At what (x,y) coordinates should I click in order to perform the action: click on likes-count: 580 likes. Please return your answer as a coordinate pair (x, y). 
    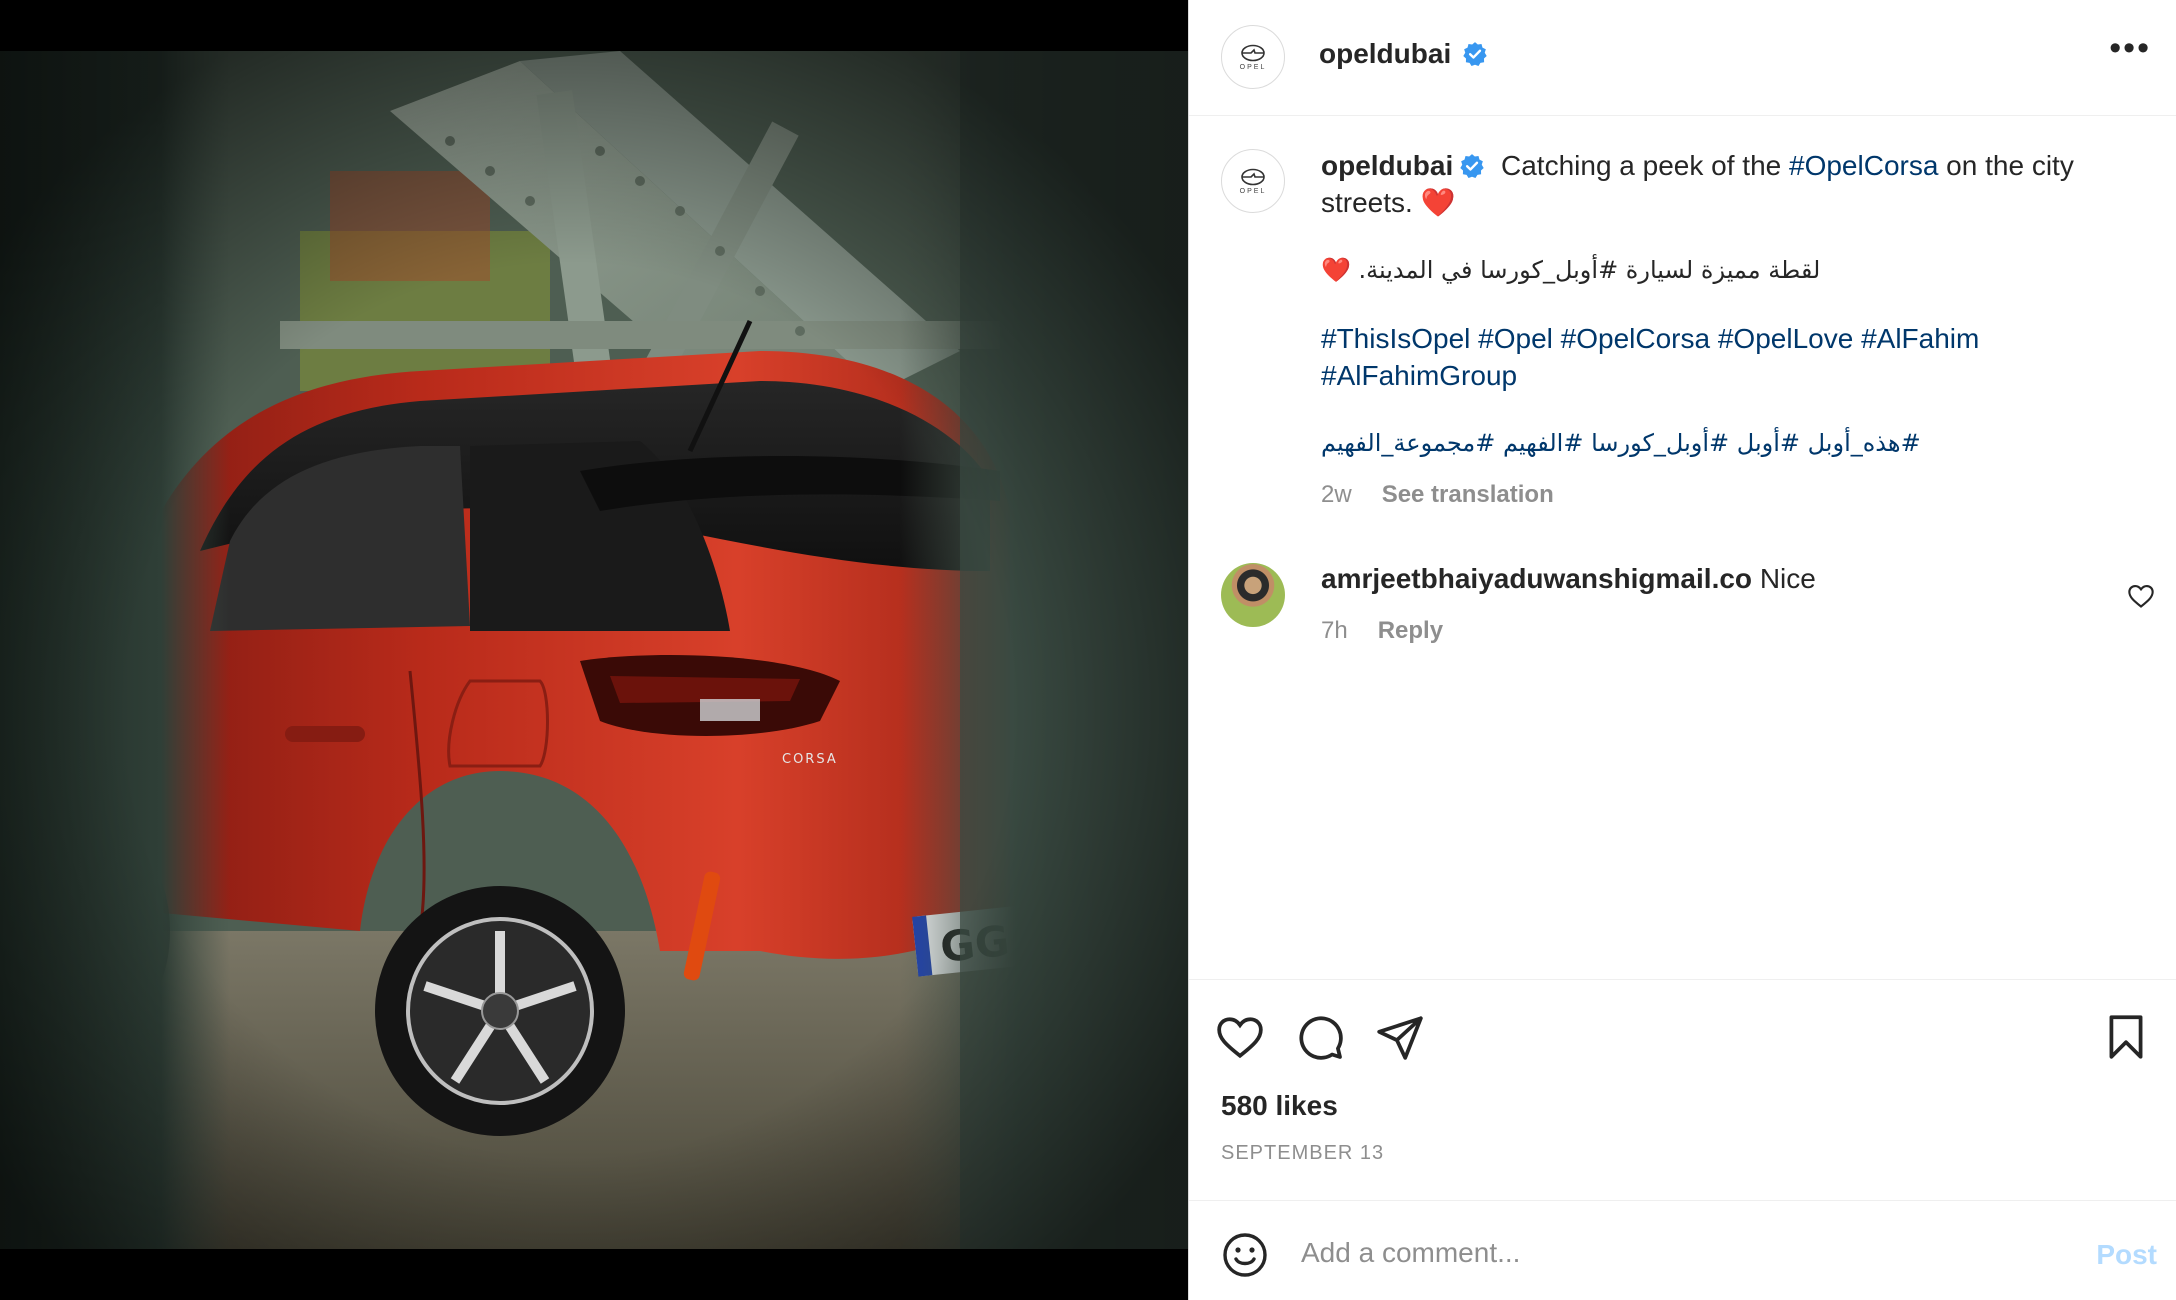
    Looking at the image, I should click on (1279, 1106).